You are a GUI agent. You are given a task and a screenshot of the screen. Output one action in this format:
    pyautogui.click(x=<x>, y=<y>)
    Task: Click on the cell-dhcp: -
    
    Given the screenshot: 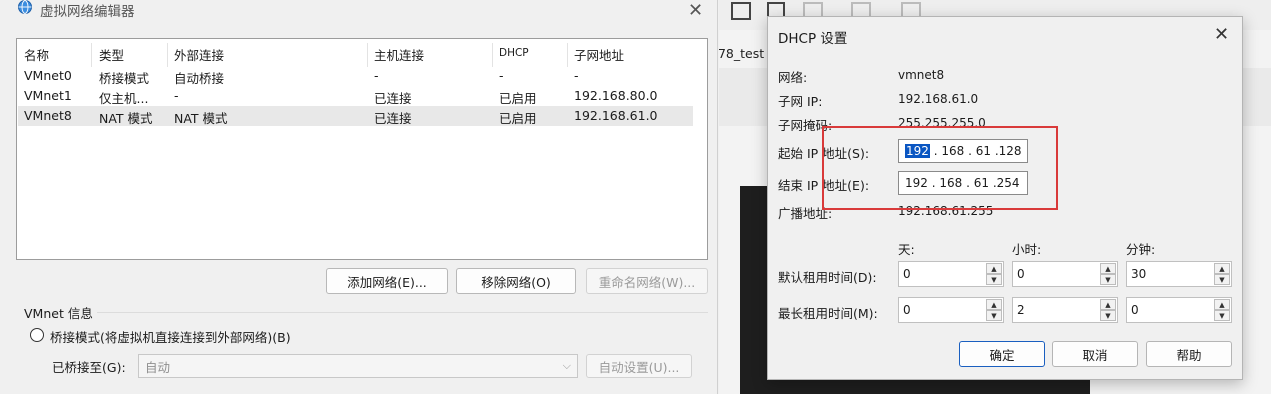 What is the action you would take?
    pyautogui.click(x=501, y=75)
    